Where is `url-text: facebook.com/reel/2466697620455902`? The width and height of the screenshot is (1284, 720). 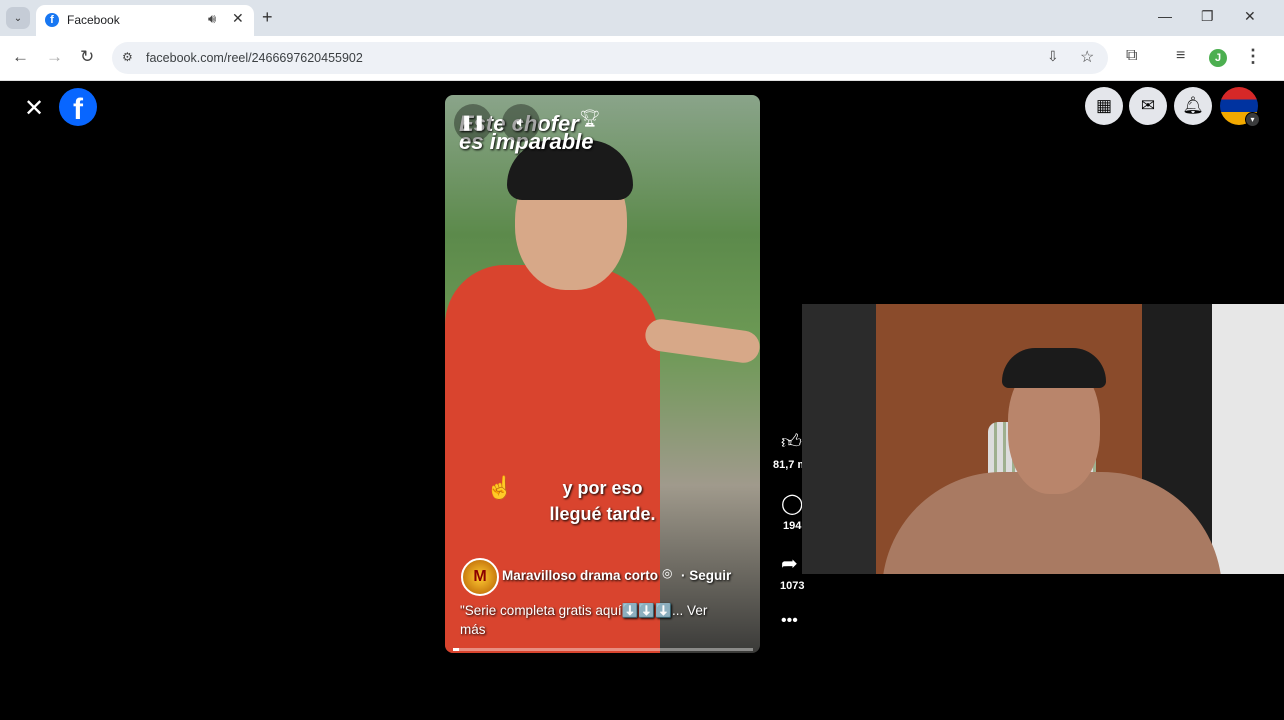
url-text: facebook.com/reel/2466697620455902 is located at coordinates (254, 58).